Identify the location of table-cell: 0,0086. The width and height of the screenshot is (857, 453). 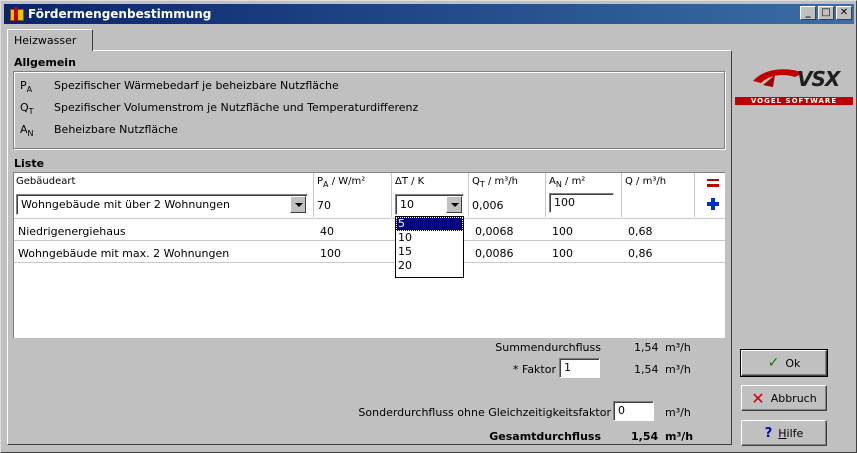
(494, 253).